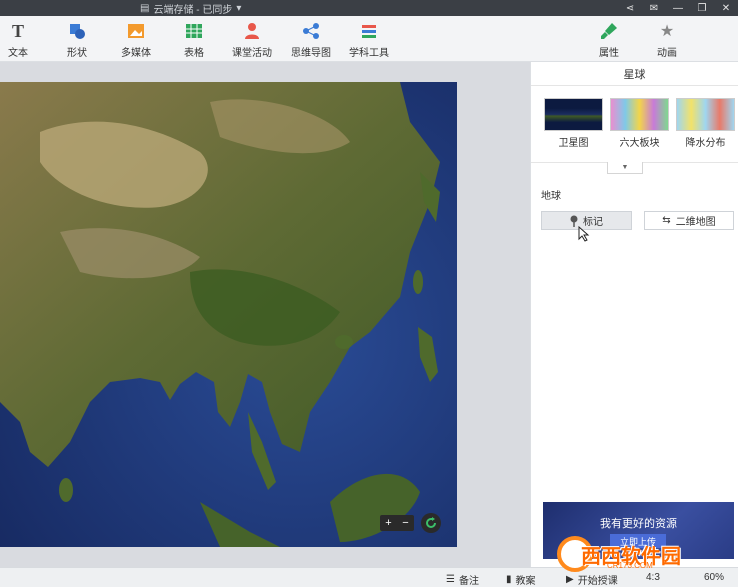 This screenshot has height=587, width=738. I want to click on satellite-map-thumbnail, so click(573, 114).